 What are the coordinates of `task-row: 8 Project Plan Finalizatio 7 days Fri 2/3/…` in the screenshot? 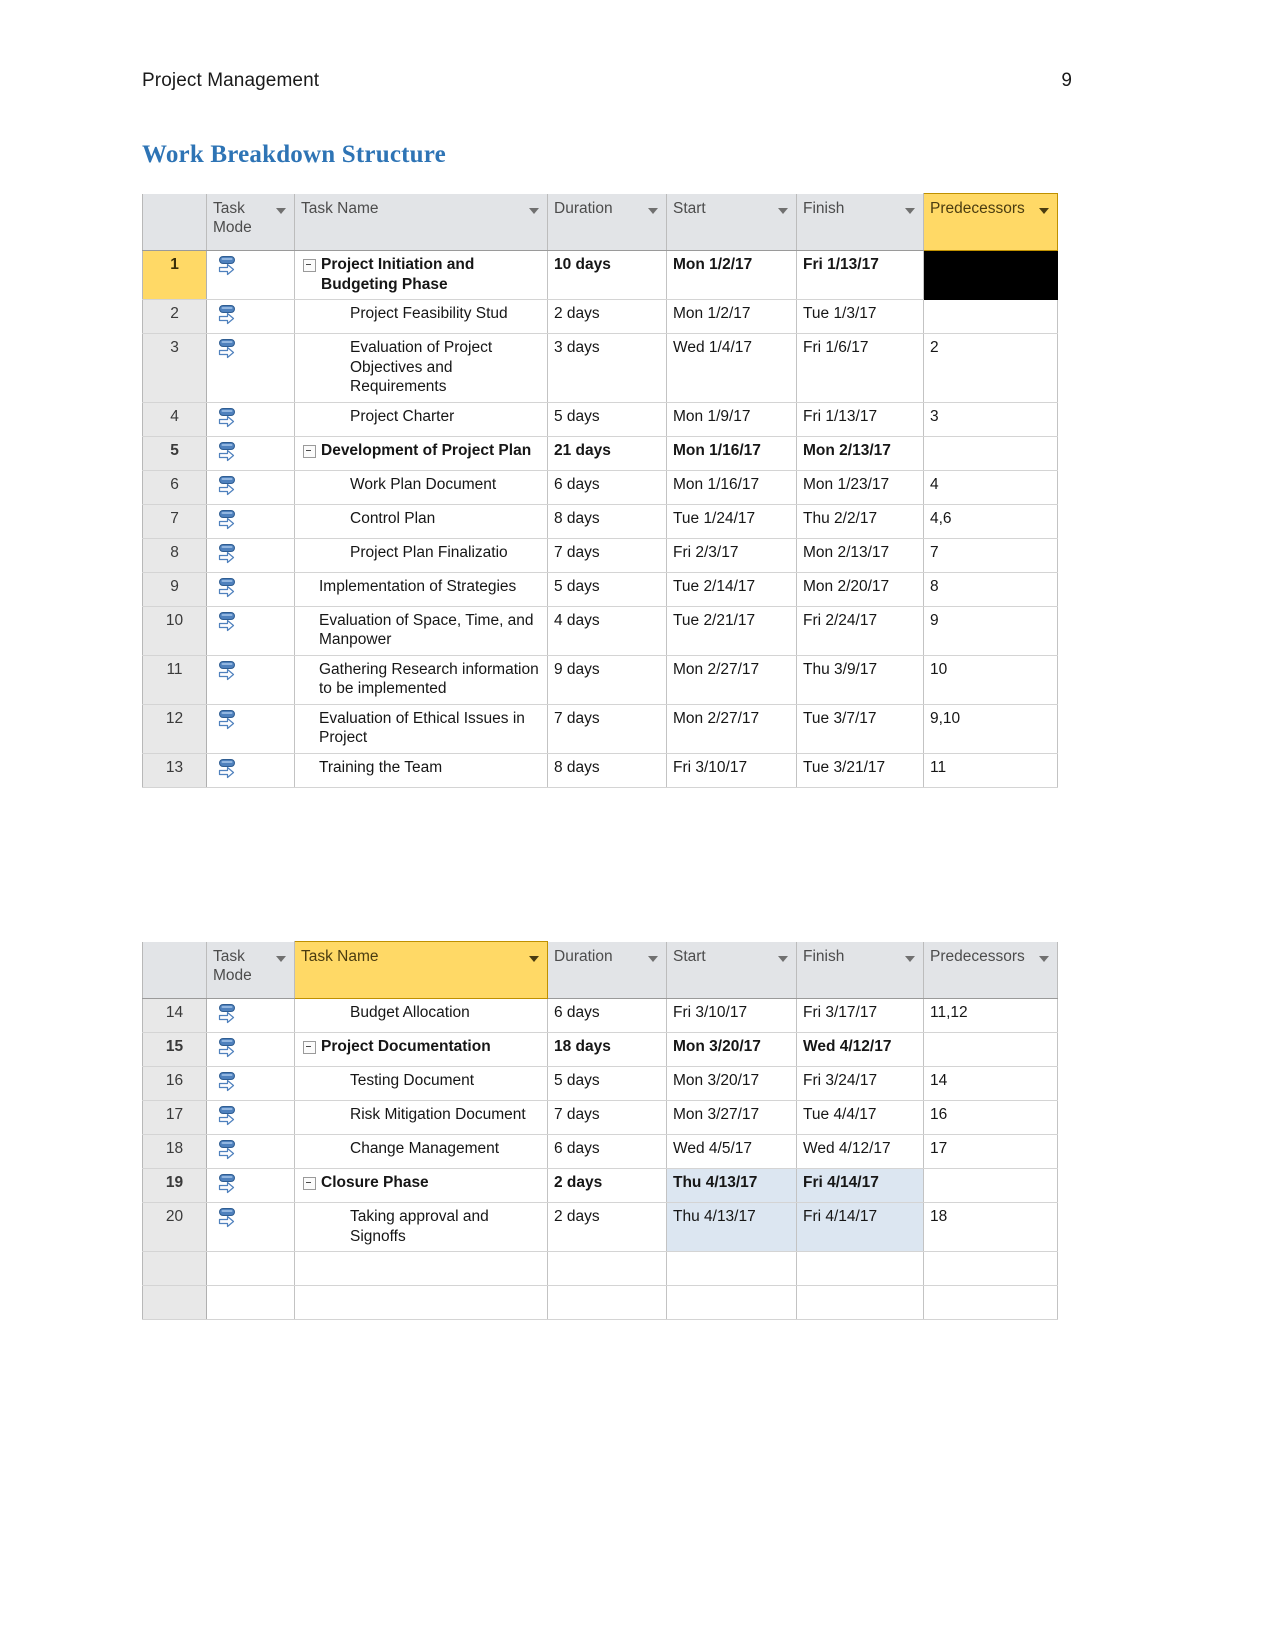 It's located at (600, 555).